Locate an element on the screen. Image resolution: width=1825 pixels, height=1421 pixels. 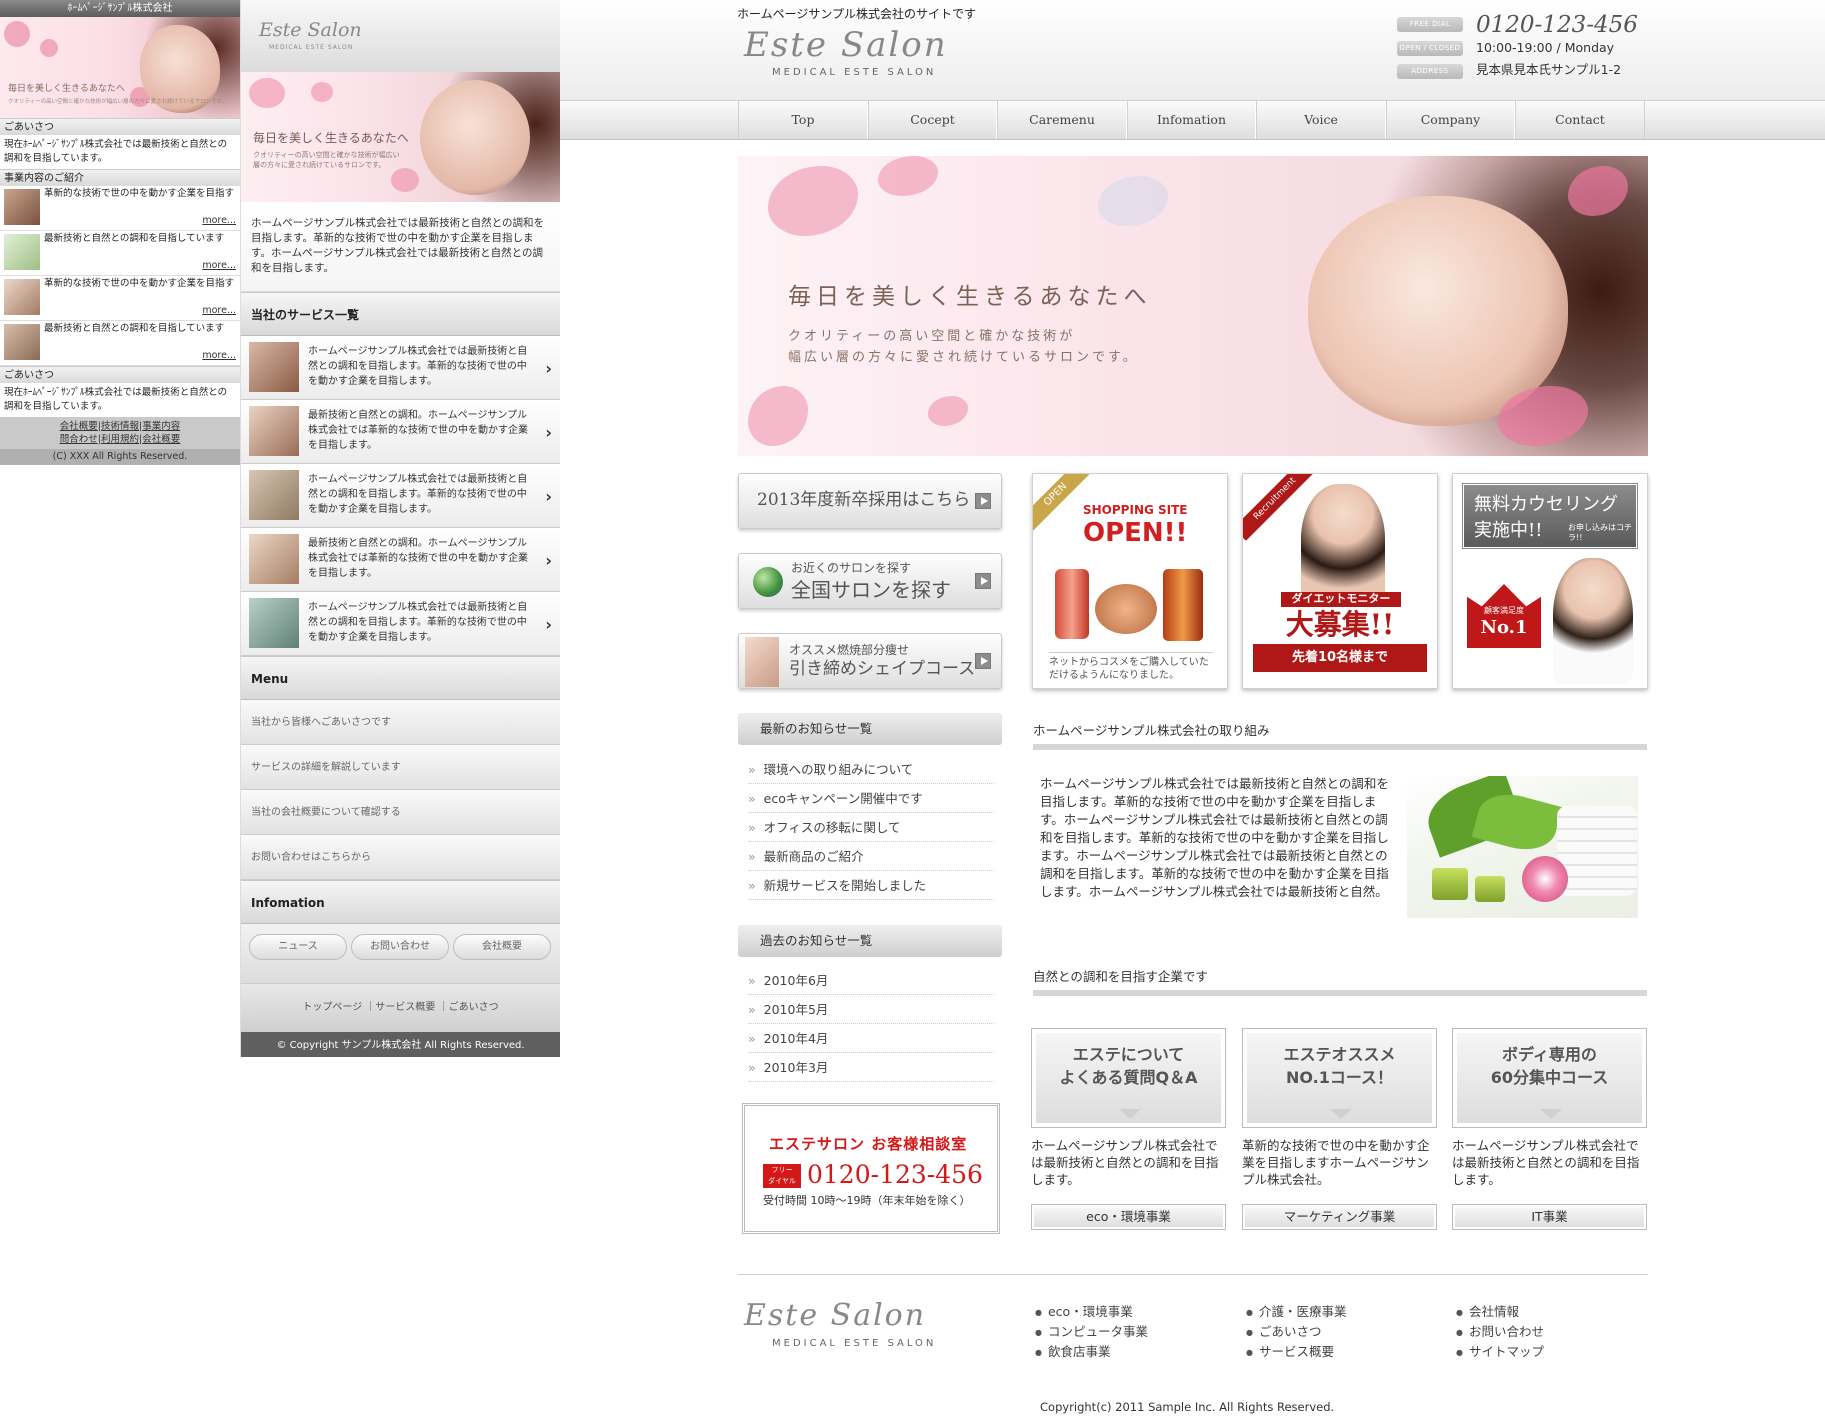
news-item: ecoキャンペーン開催中です is located at coordinates (871, 798).